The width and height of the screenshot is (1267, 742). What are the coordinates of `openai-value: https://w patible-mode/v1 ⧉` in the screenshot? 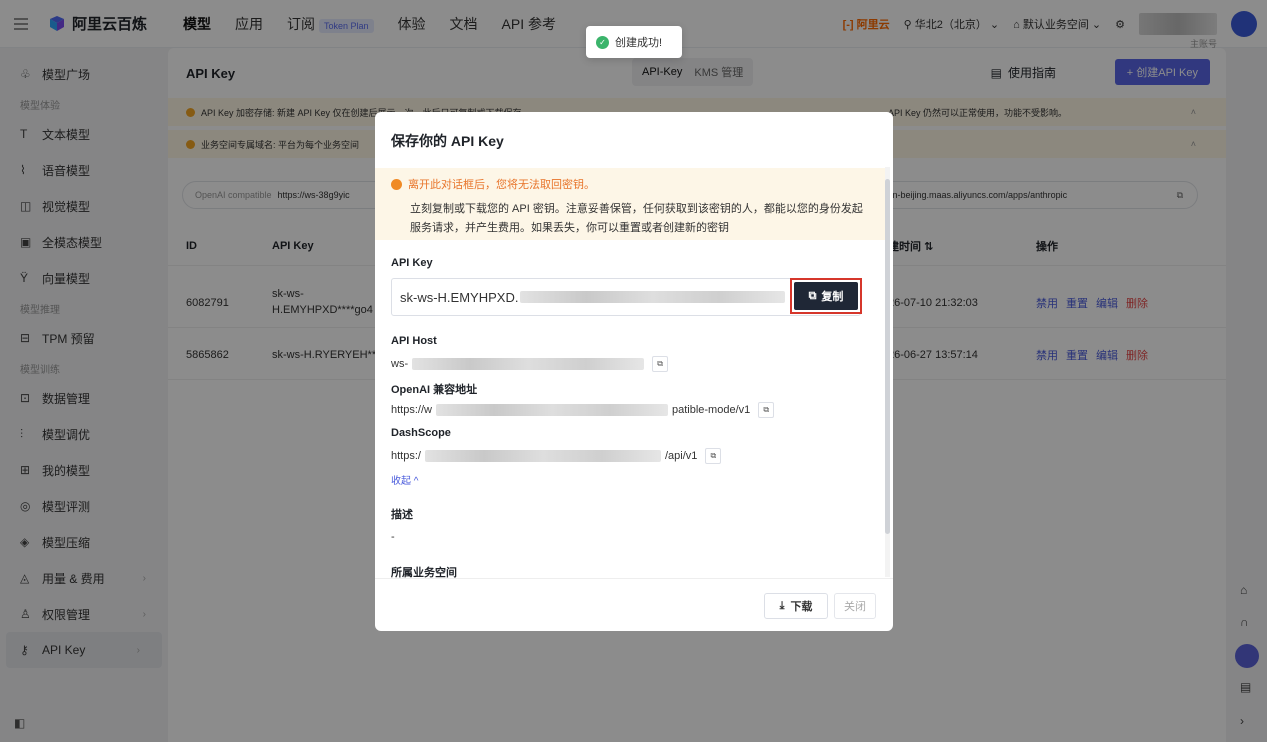 It's located at (583, 410).